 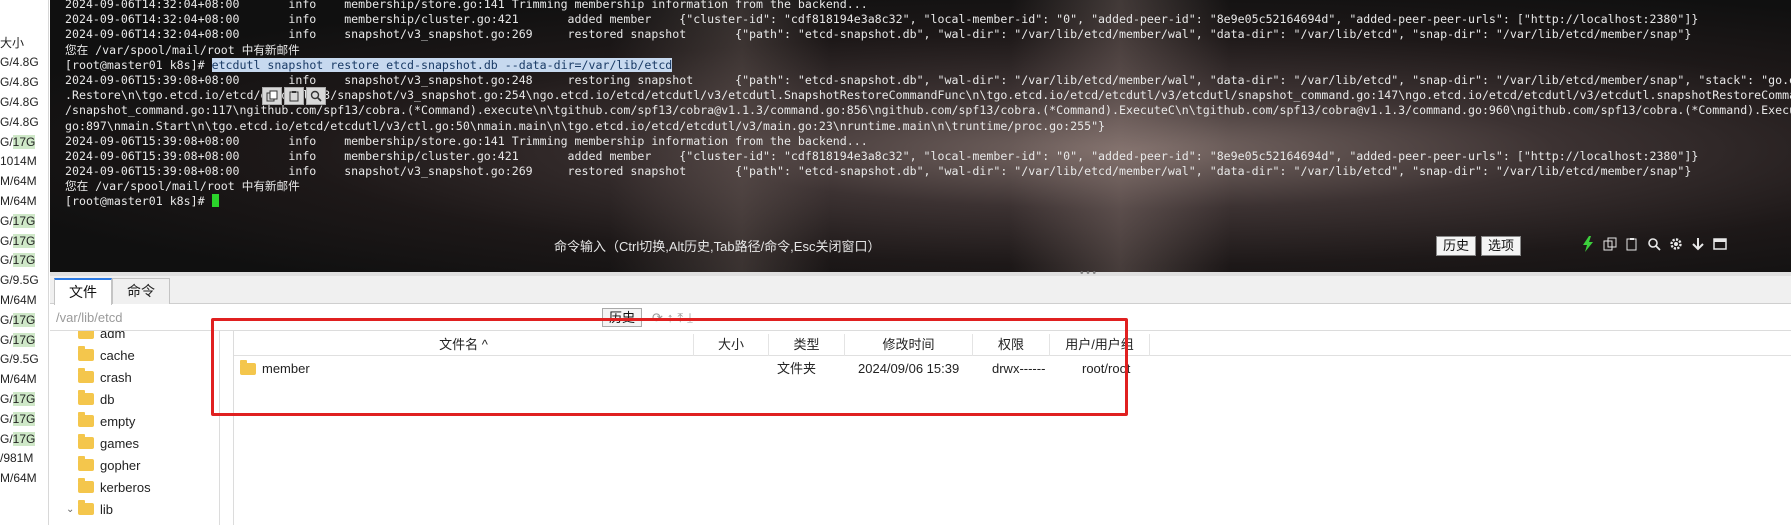 I want to click on terminal-toolbar, so click(x=1654, y=244).